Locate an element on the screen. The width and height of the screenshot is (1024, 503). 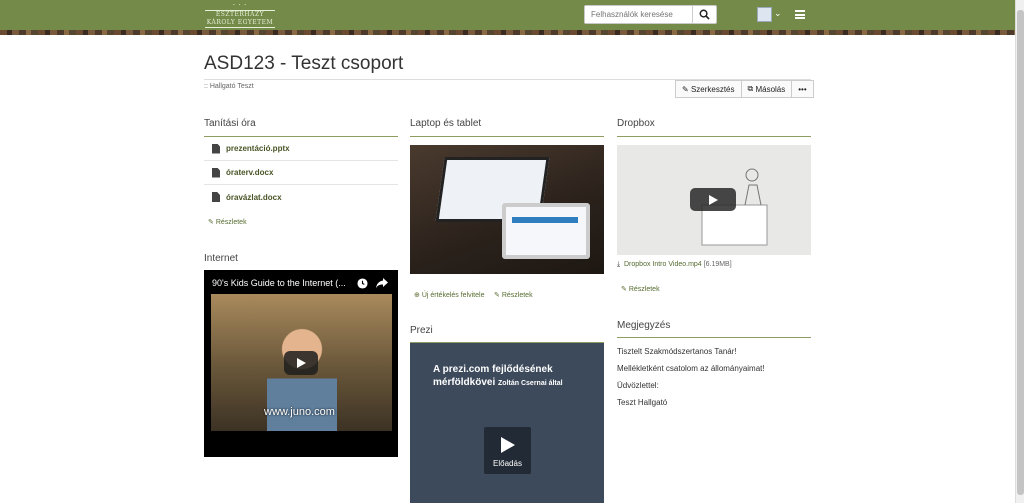
note-line: Mellékletként csatolom az állományaimat! is located at coordinates (691, 368).